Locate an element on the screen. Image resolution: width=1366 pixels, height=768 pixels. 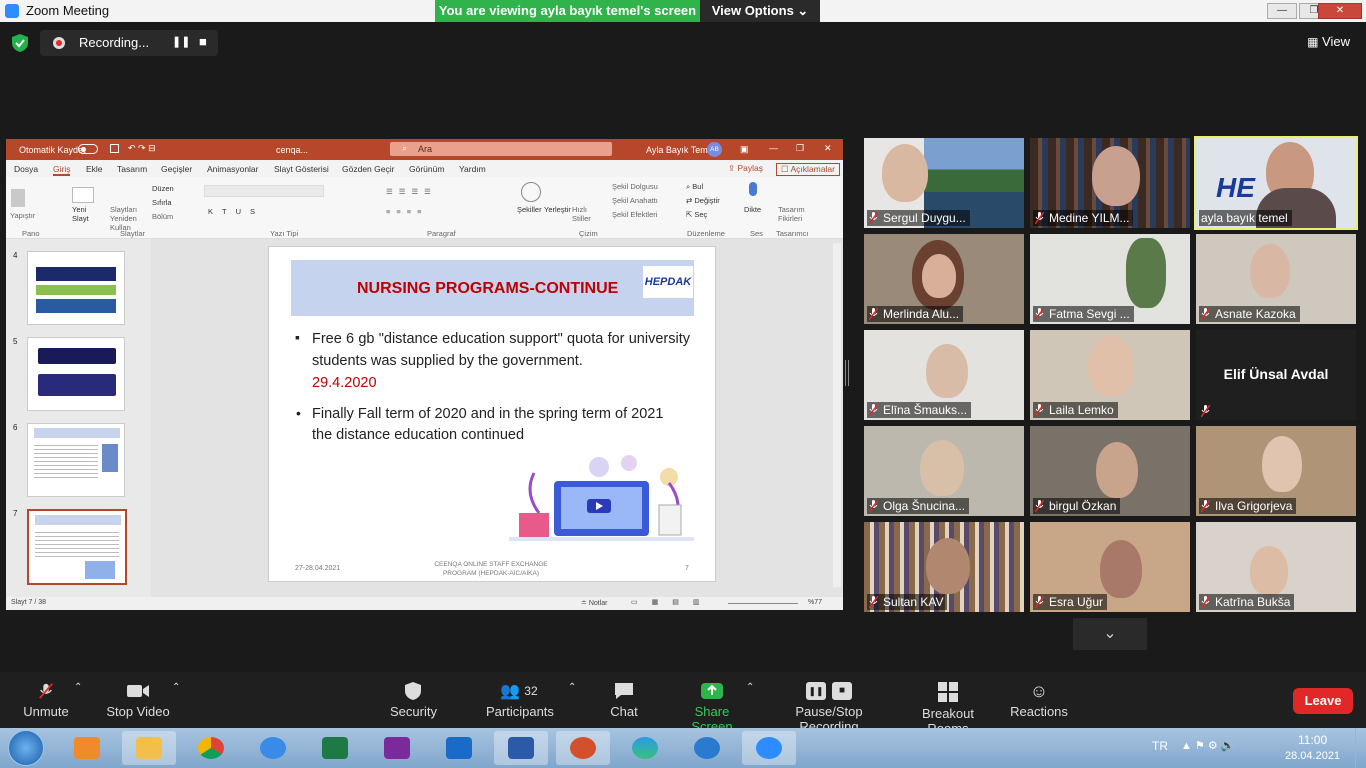
panel-resize-handle is located at coordinates (847, 373).